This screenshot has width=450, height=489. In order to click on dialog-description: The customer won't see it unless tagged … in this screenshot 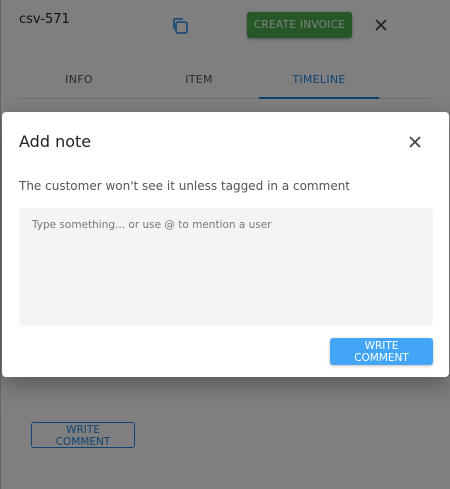, I will do `click(185, 186)`.